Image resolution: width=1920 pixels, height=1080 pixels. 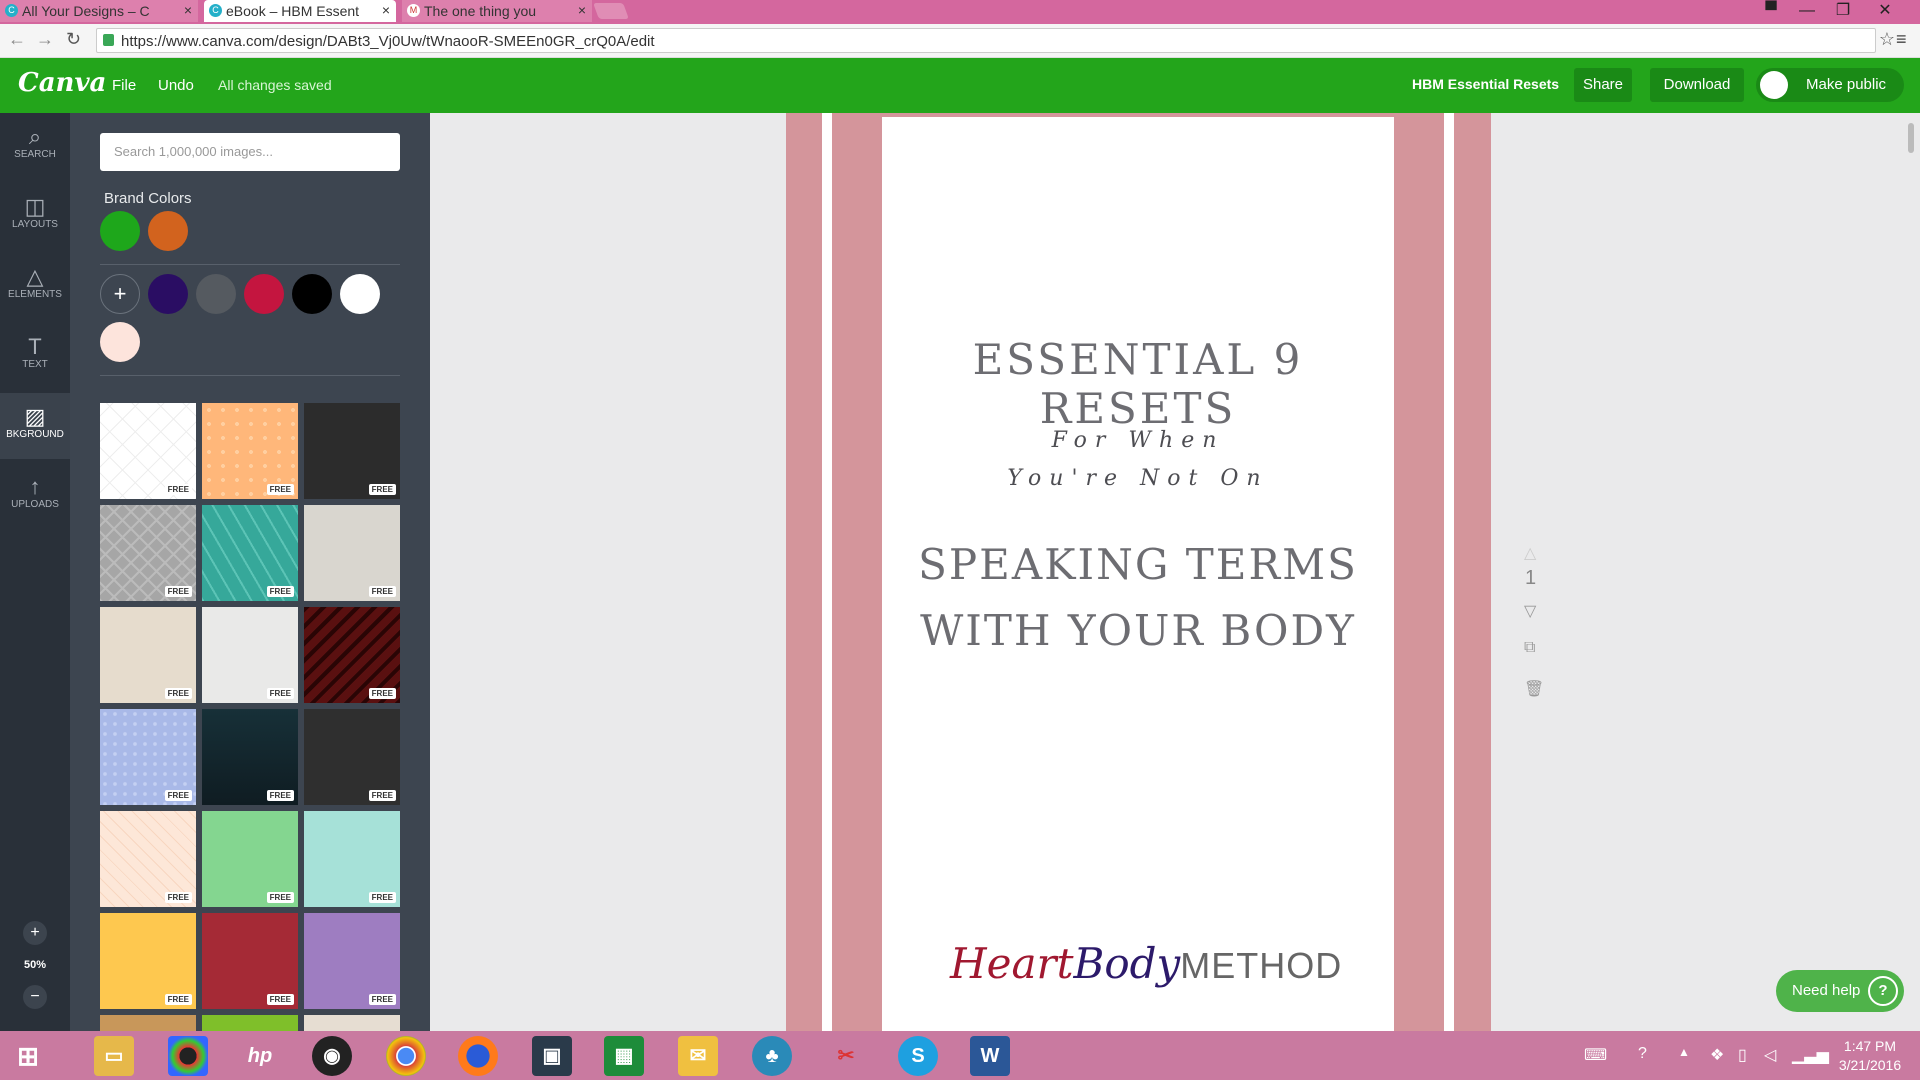 What do you see at coordinates (1603, 85) in the screenshot?
I see `share-button: Share` at bounding box center [1603, 85].